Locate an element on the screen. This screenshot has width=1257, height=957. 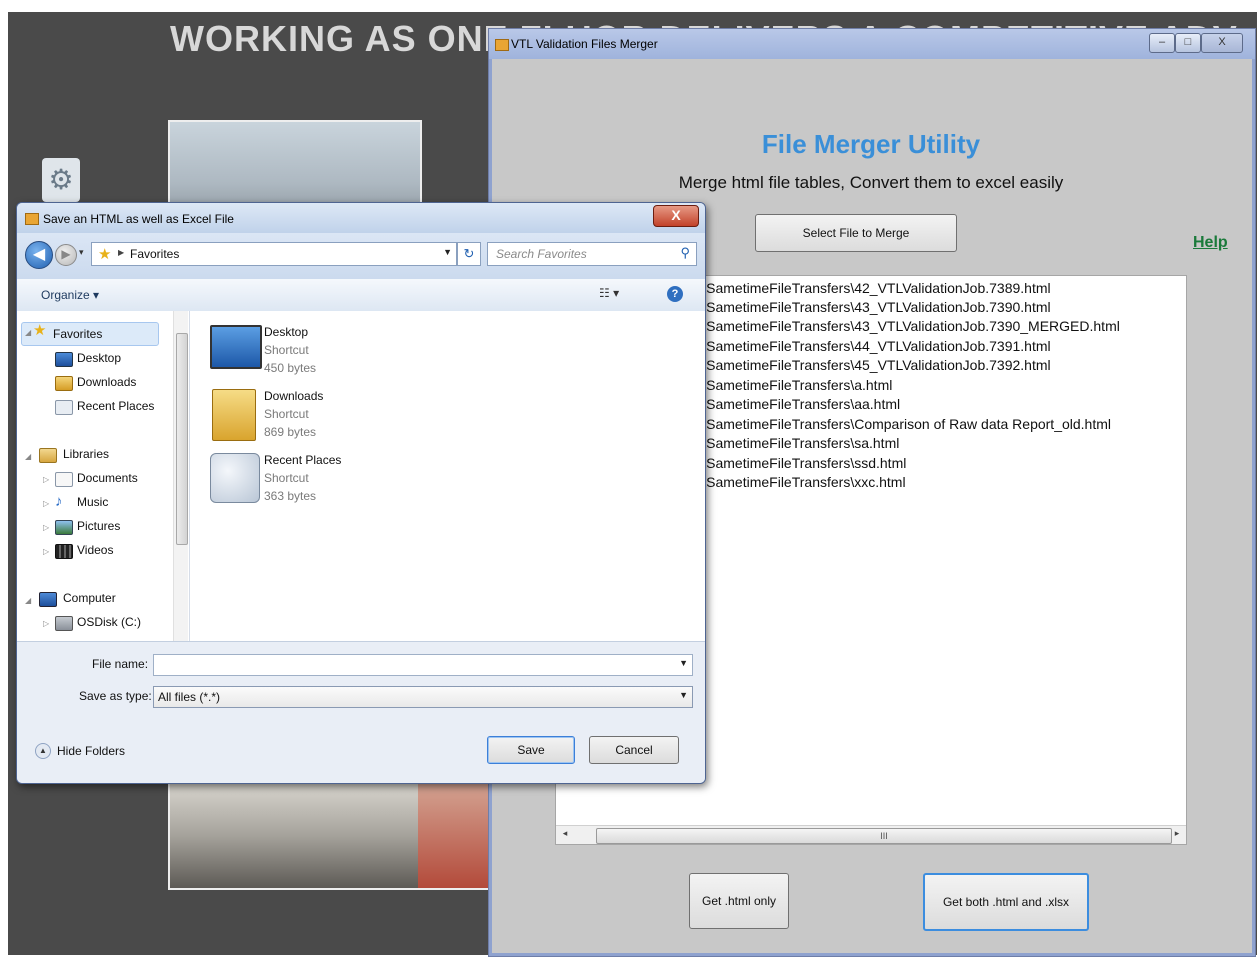
computer-icon is located at coordinates (48, 599).